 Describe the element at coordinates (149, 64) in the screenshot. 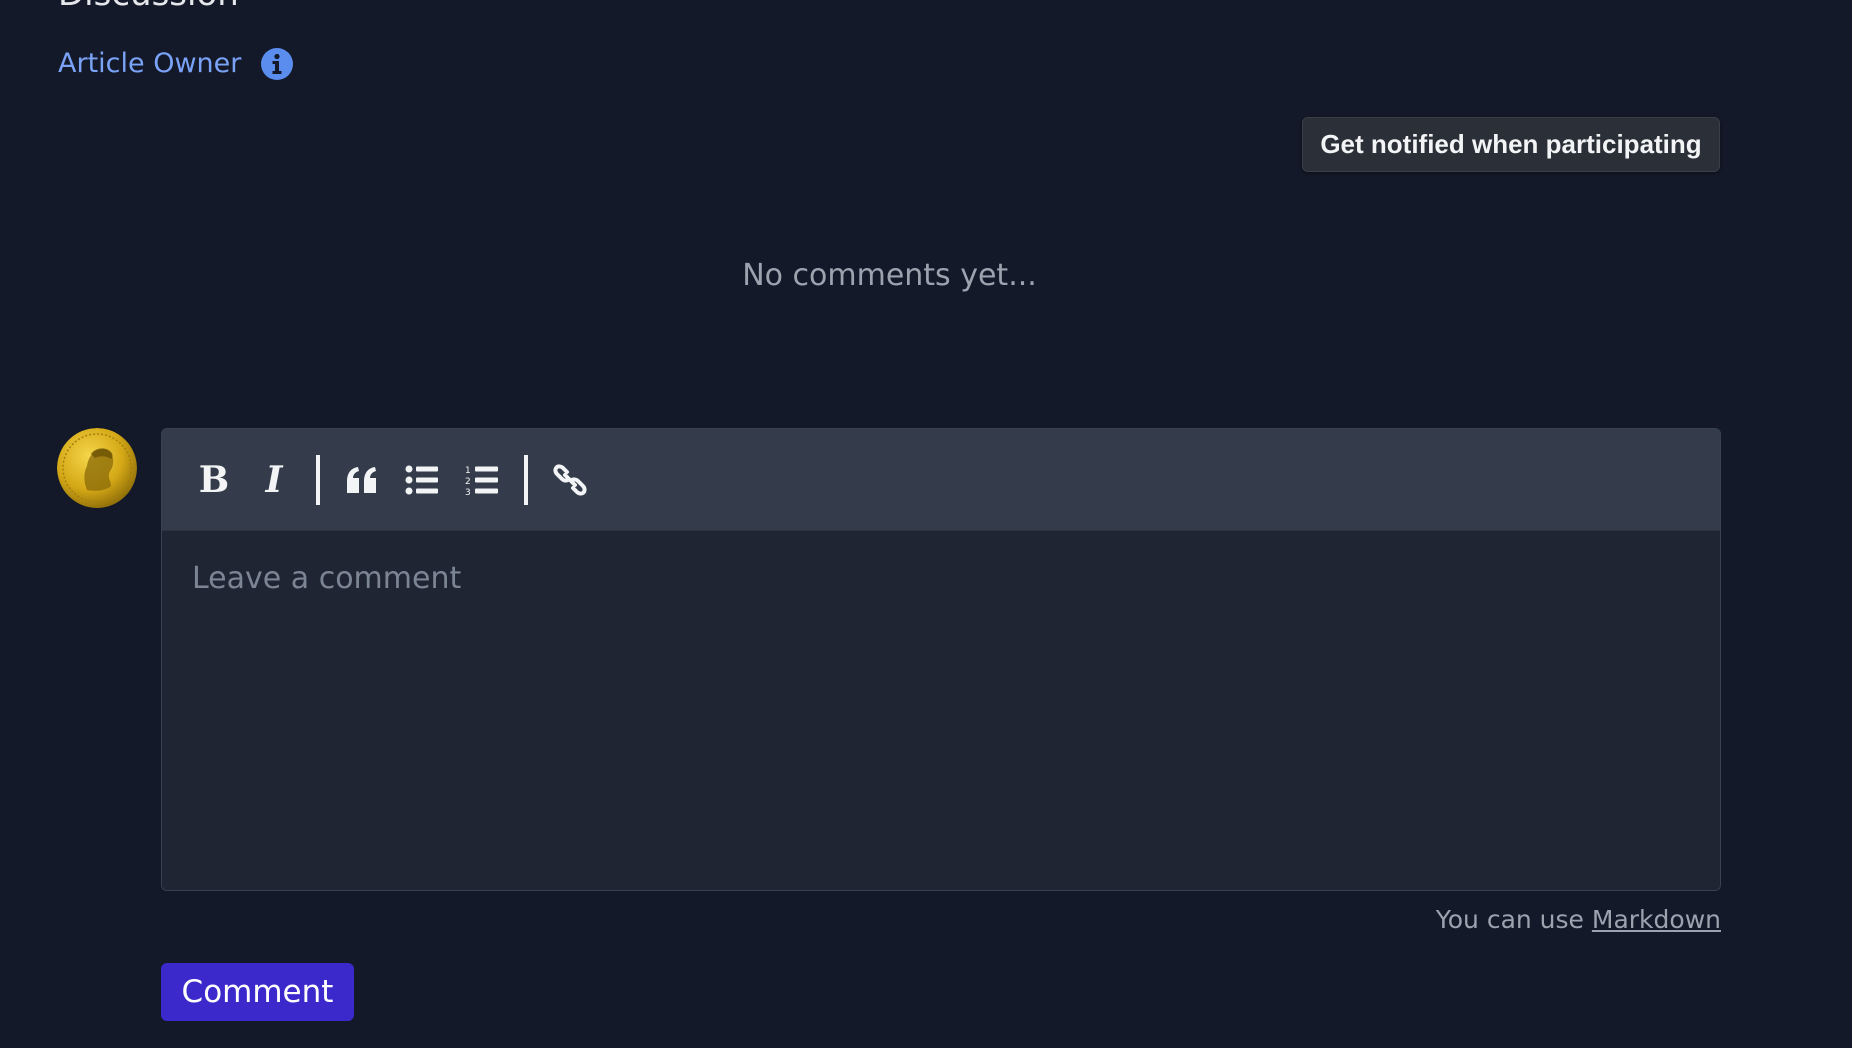

I see `article-owner-link: Article Owner` at that location.